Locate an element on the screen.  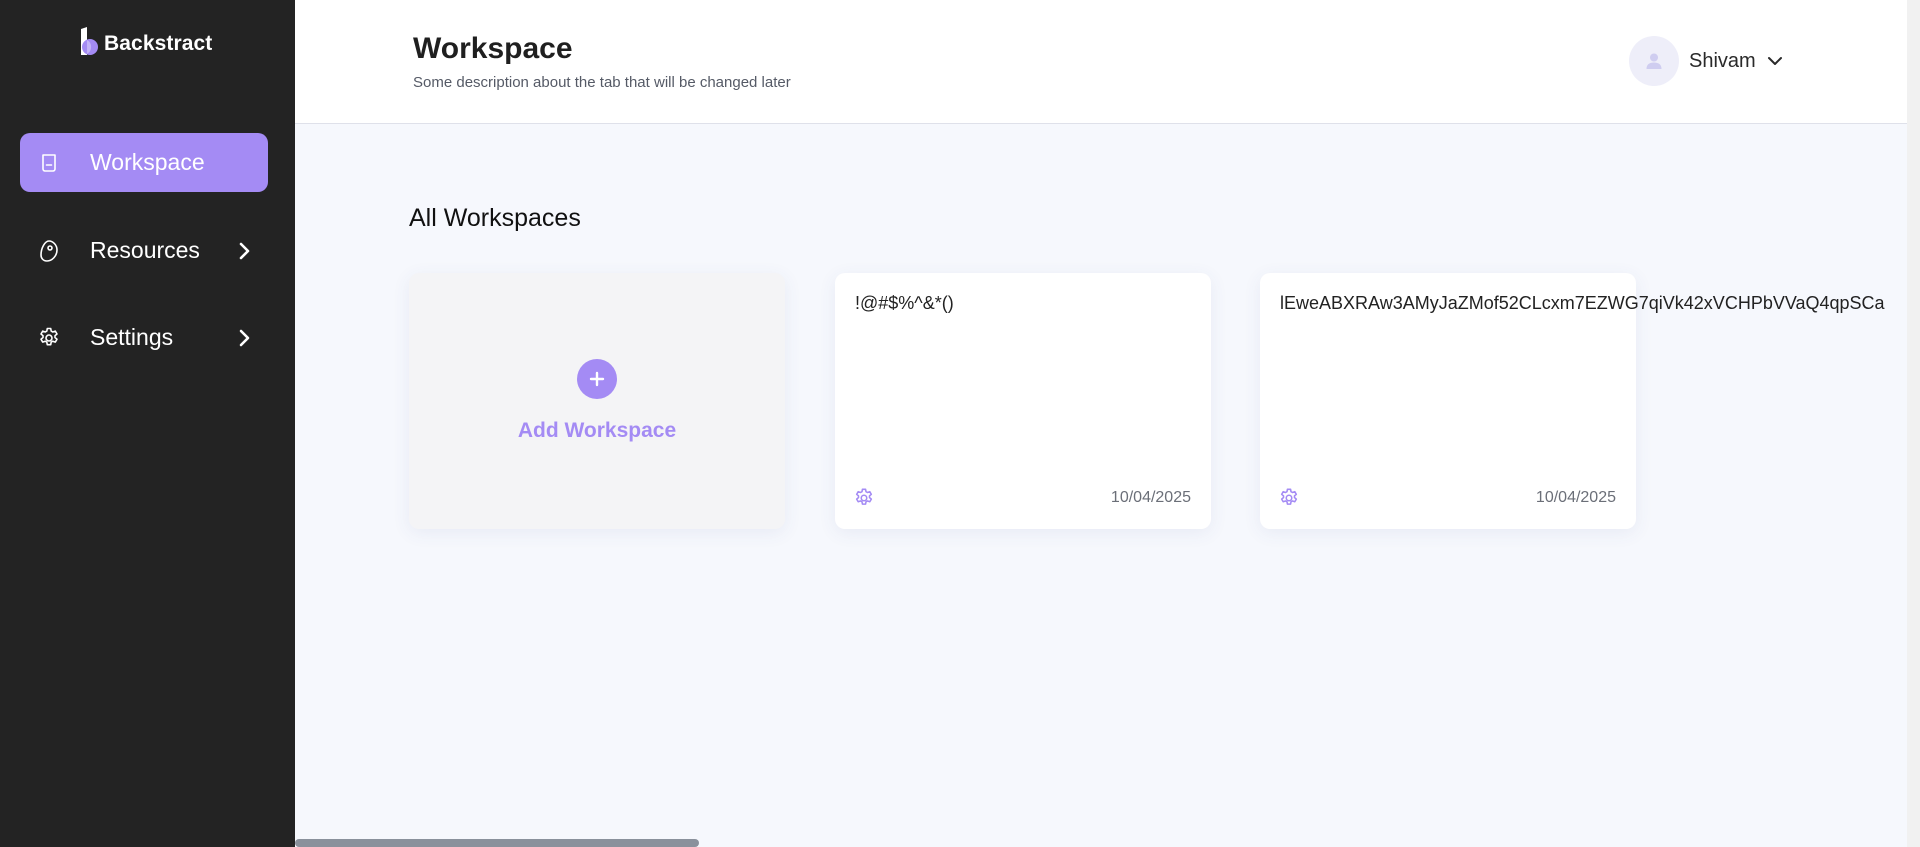
user-avatar-icon is located at coordinates (1654, 61).